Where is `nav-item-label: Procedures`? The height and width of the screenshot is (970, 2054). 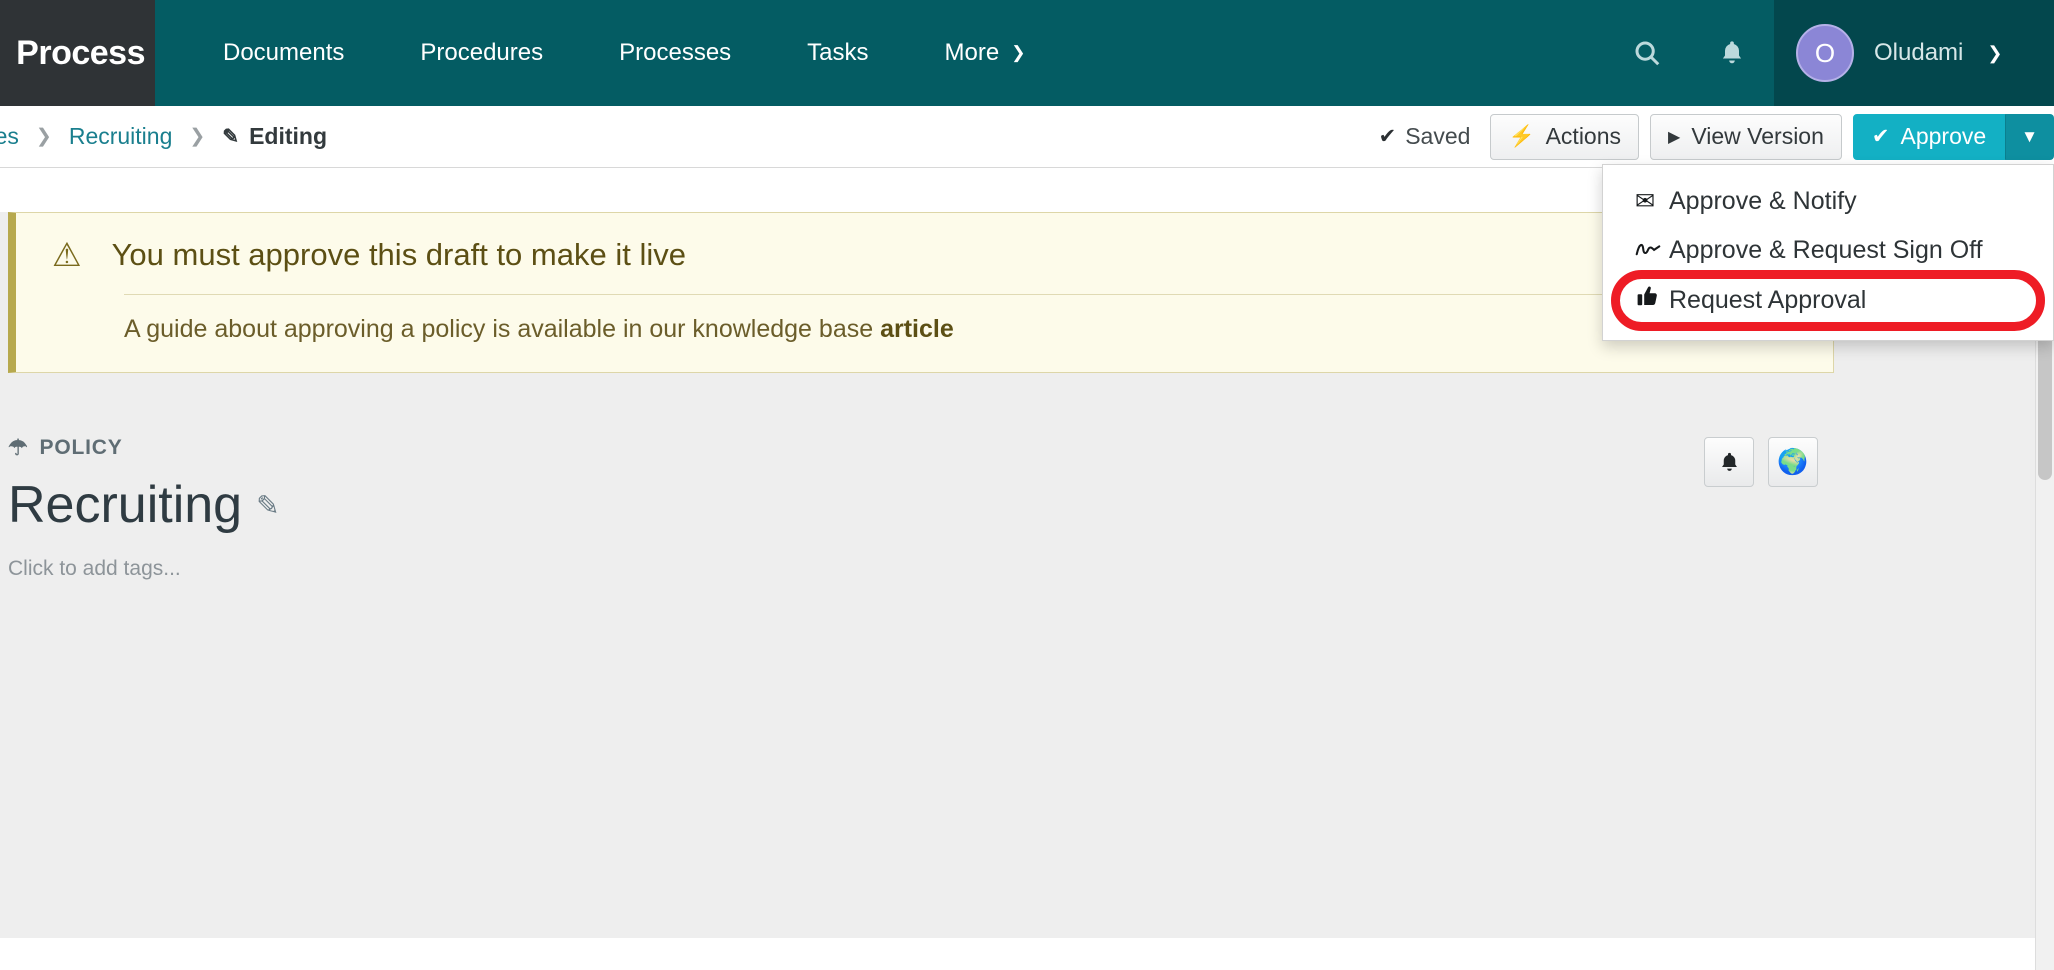 nav-item-label: Procedures is located at coordinates (482, 52).